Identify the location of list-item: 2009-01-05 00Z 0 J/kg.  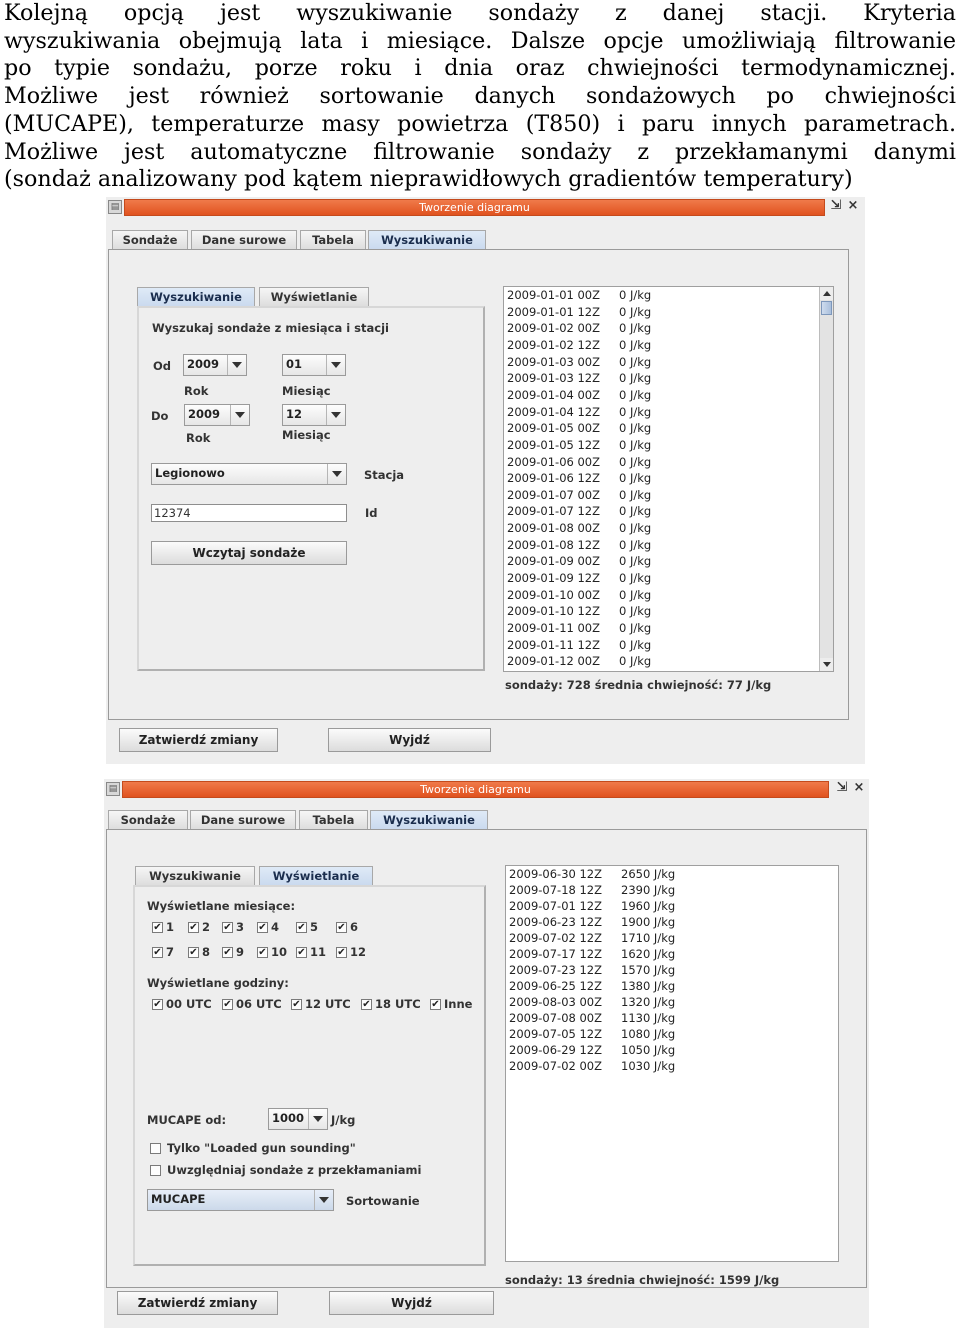
(579, 428).